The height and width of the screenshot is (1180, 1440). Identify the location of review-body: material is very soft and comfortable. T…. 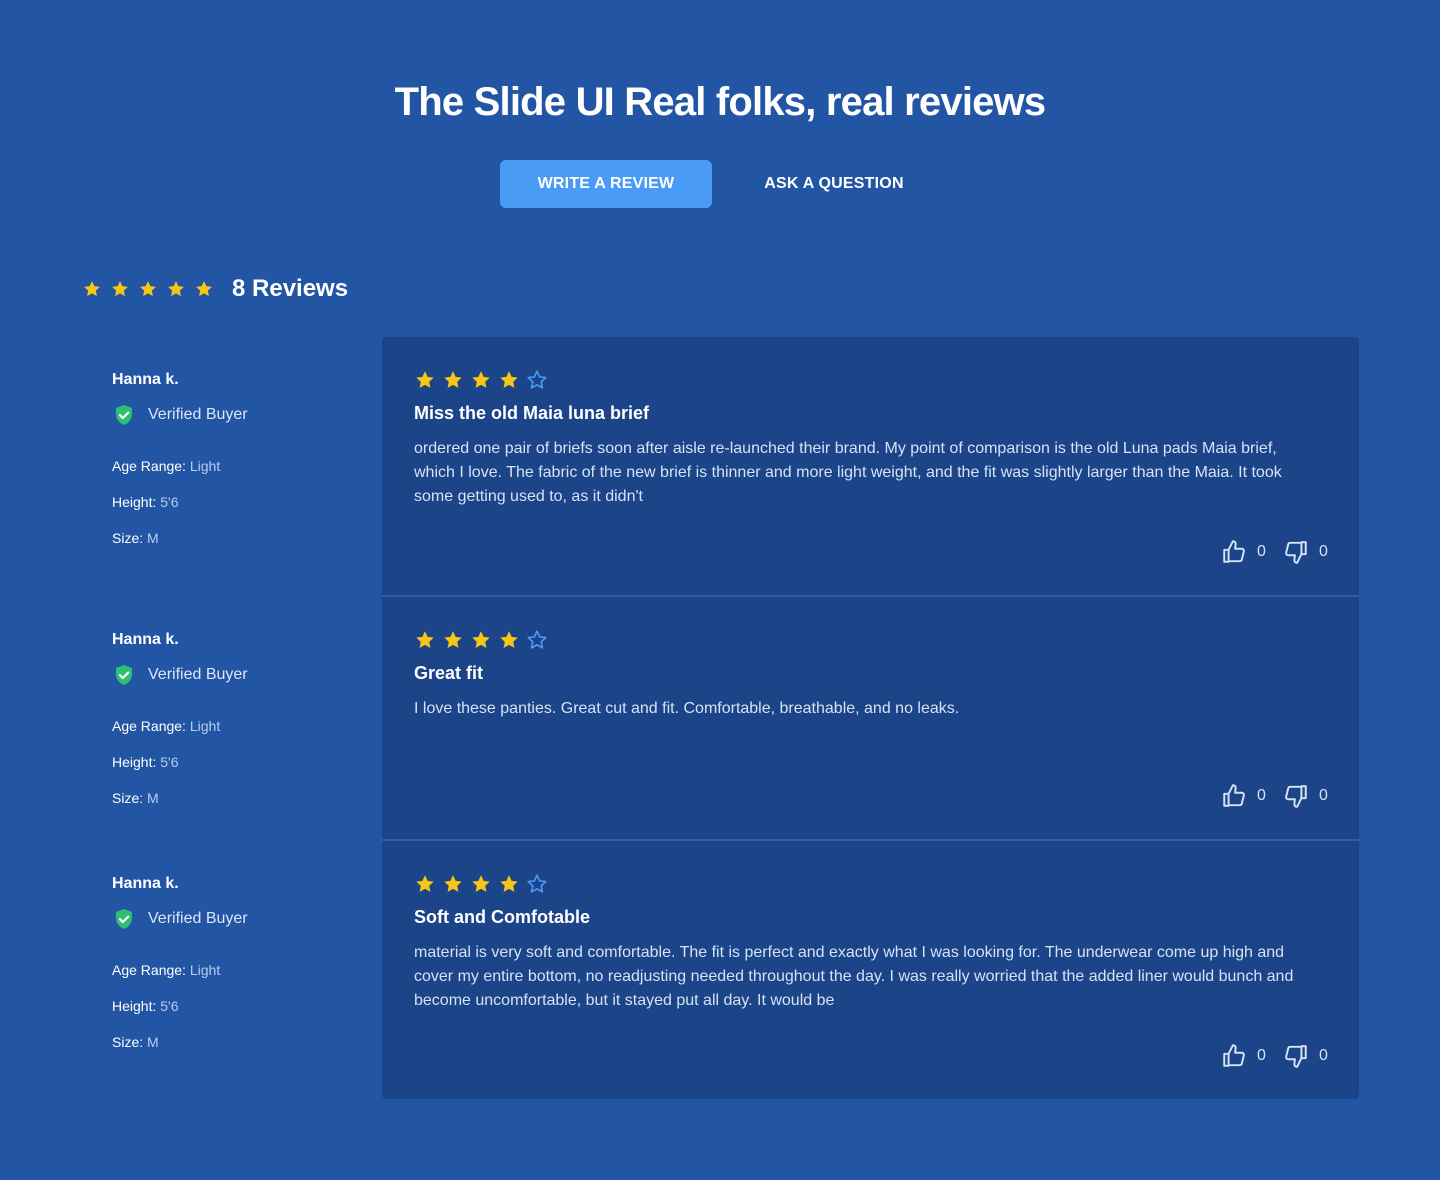
(854, 976).